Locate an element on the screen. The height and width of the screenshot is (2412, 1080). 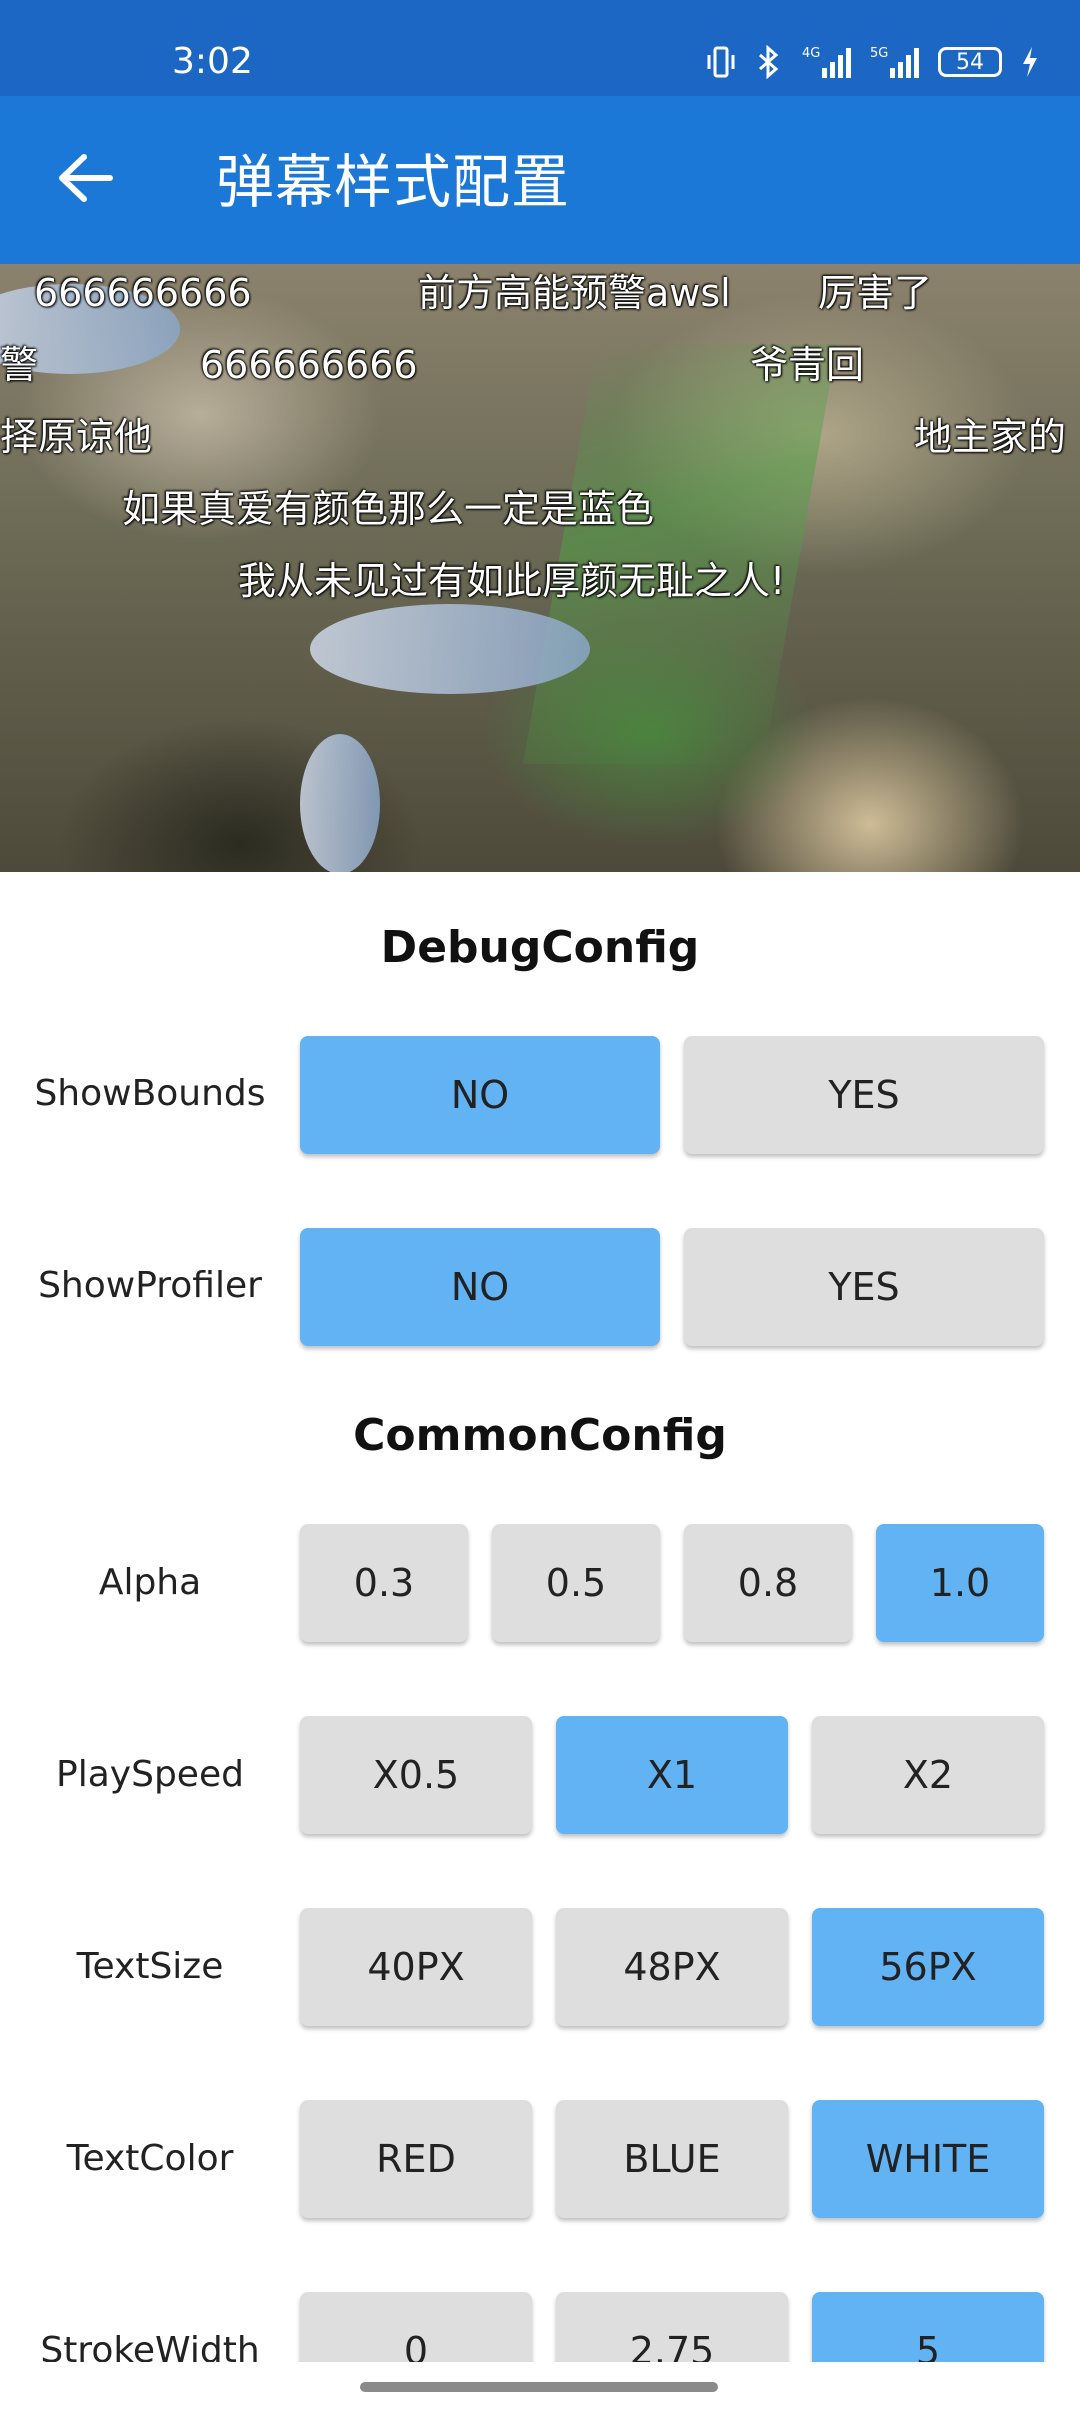
textsize-48px-button: 48PX is located at coordinates (672, 1967).